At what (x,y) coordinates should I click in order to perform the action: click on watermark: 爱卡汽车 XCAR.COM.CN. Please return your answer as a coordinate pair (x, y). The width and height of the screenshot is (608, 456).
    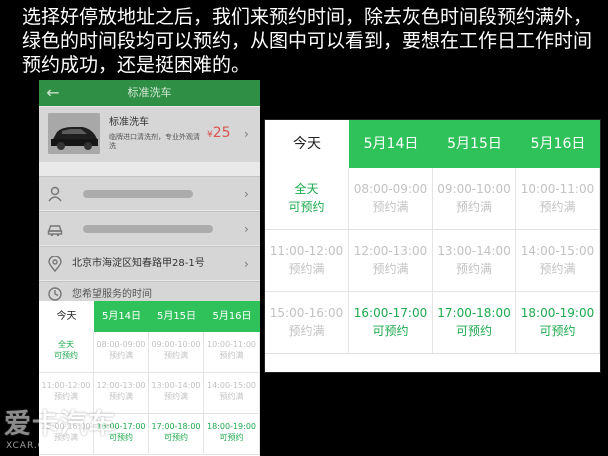
    Looking at the image, I should click on (64, 432).